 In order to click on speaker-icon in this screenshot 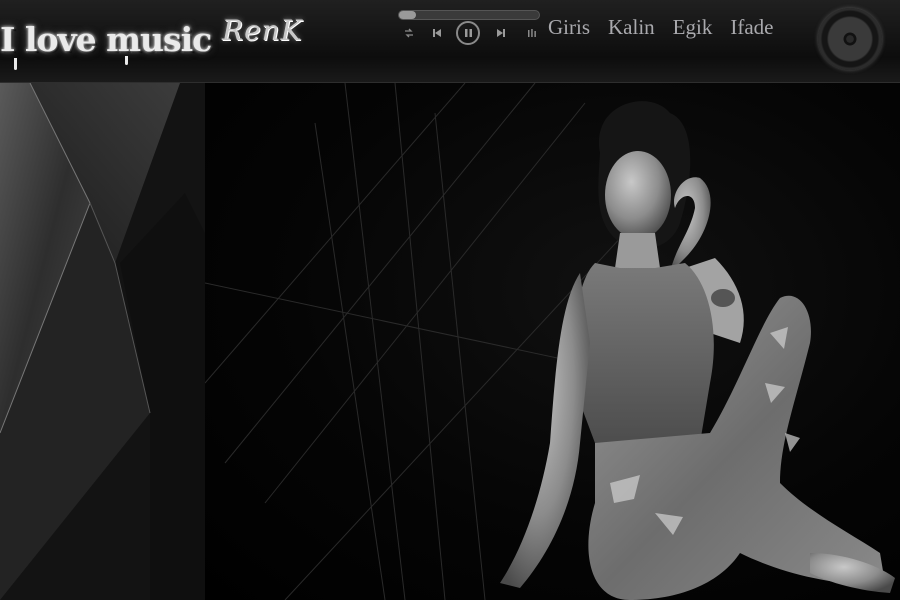, I will do `click(850, 39)`.